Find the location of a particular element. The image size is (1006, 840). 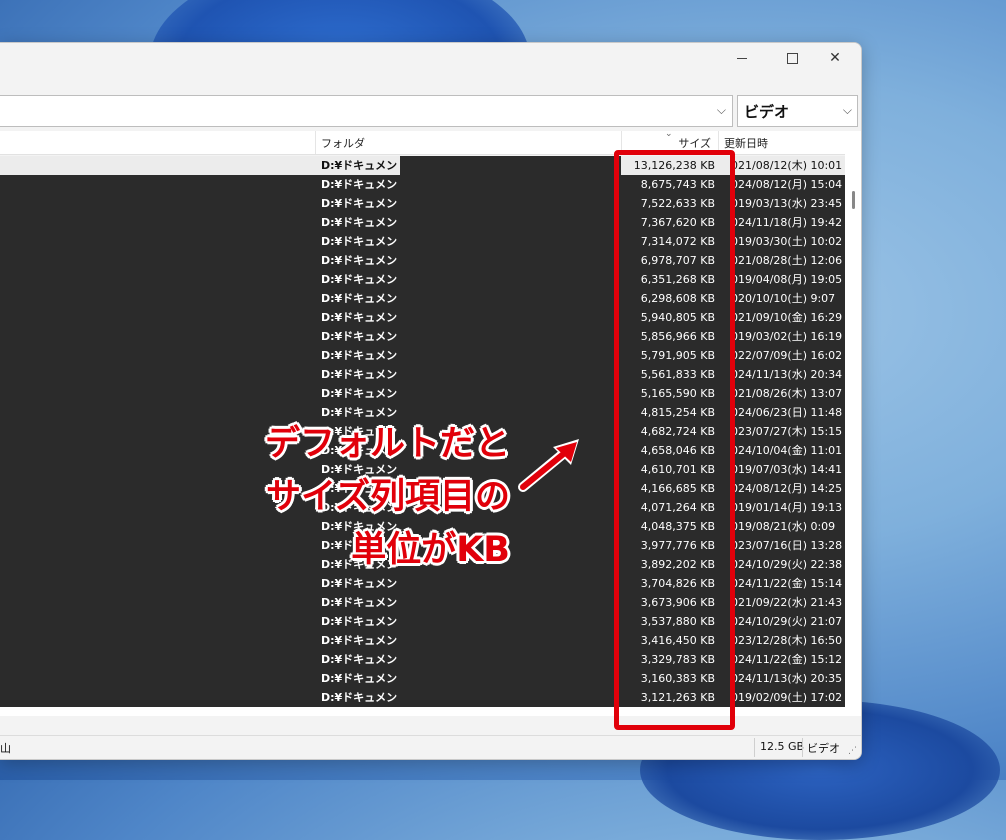

close-icon: ✕ is located at coordinates (835, 58).